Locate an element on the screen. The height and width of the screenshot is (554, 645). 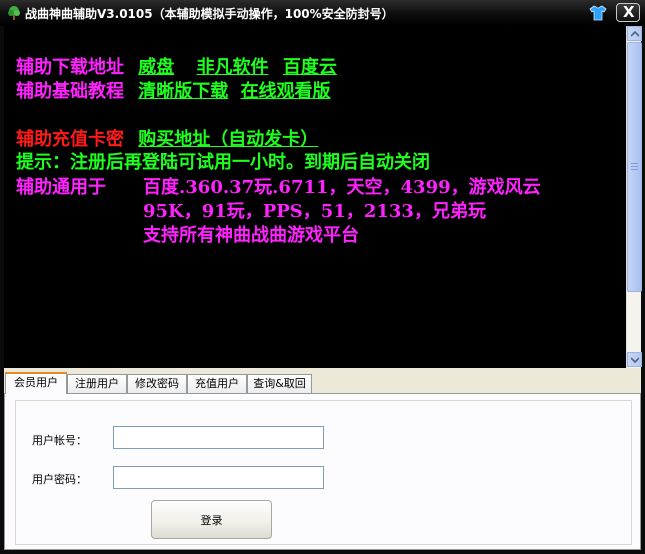
scroll-down-button is located at coordinates (634, 359).